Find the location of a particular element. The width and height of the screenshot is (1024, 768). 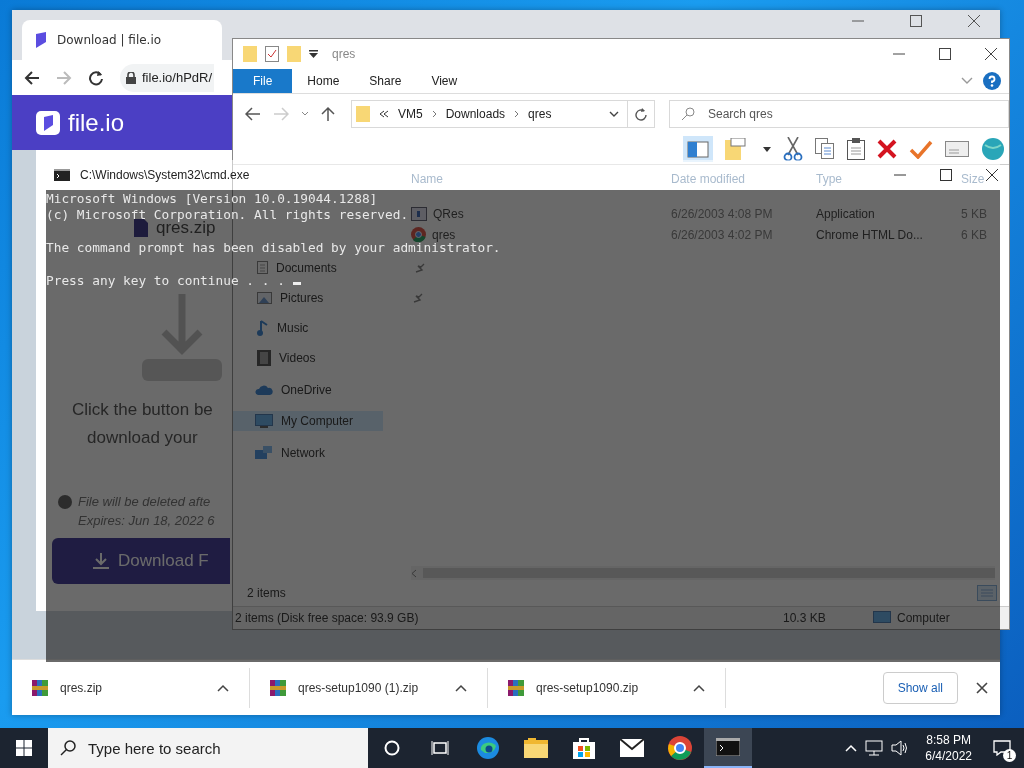

item-count: 2 items is located at coordinates (266, 593).